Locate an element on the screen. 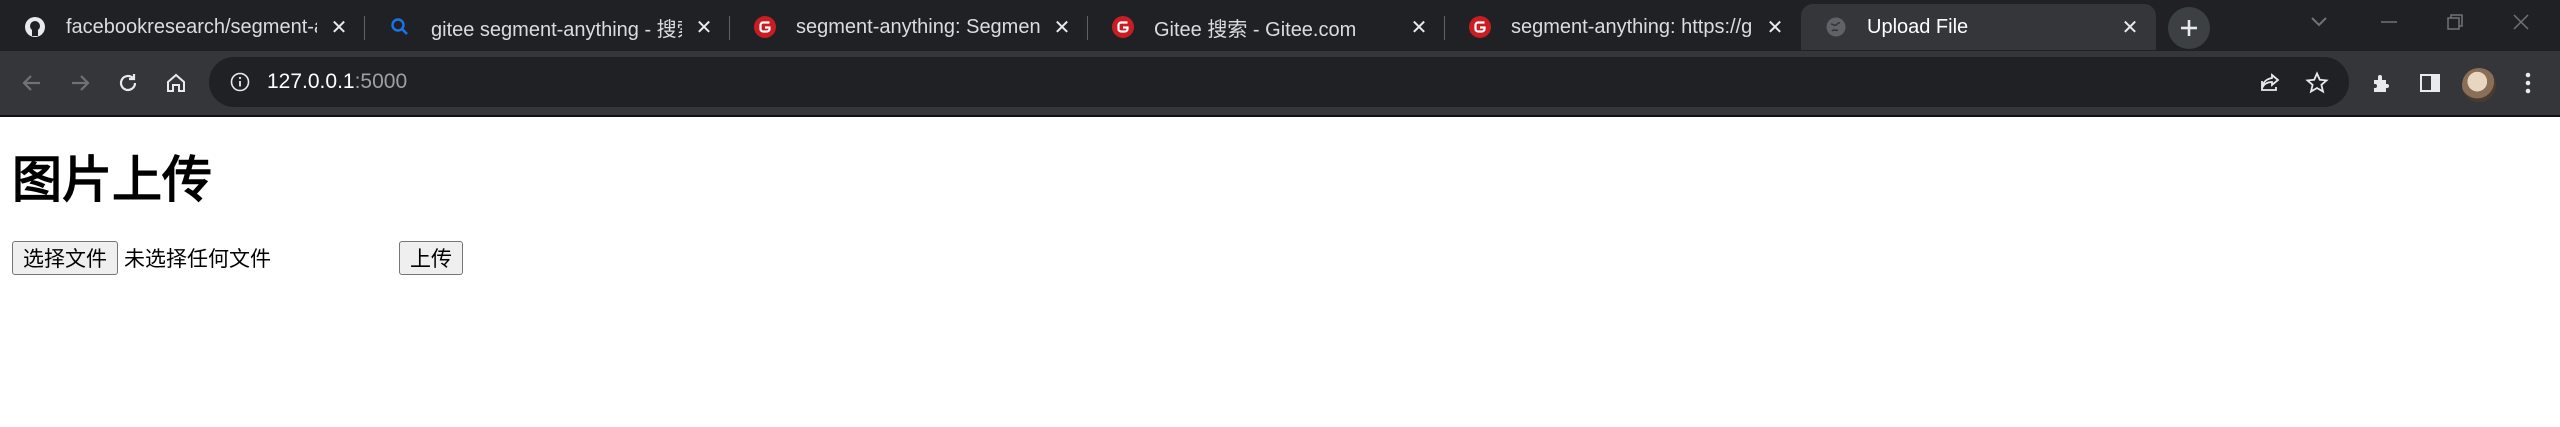 The height and width of the screenshot is (427, 2560). share-icon is located at coordinates (2270, 83).